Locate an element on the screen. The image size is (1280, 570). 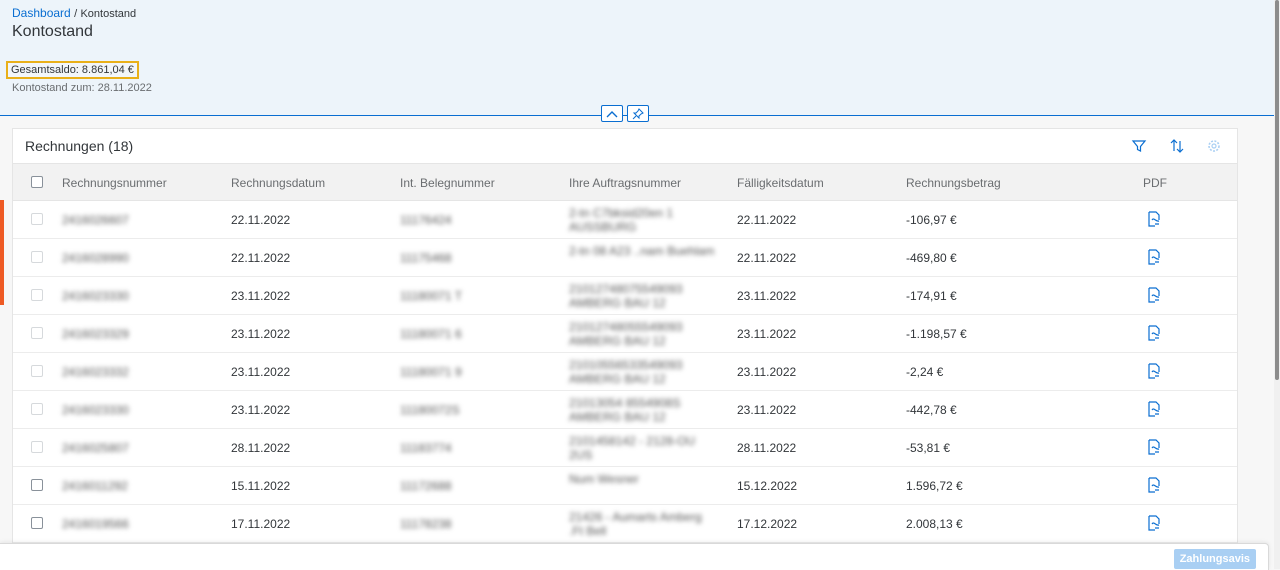
collapse-header-button is located at coordinates (612, 113).